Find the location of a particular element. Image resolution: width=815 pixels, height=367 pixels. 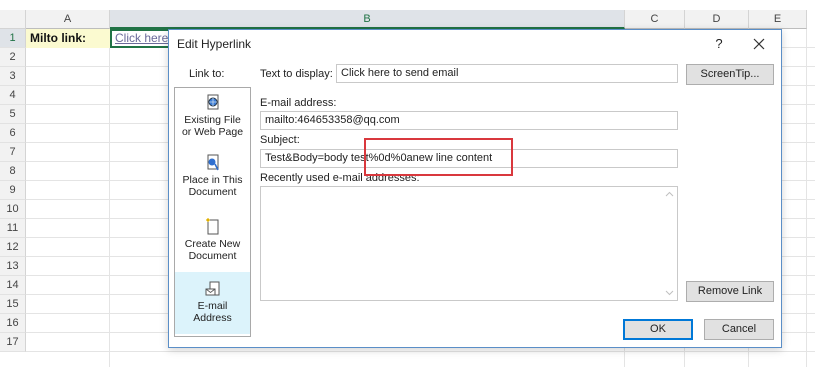

link-to-place-in-document: Place in This Document is located at coordinates (212, 177).